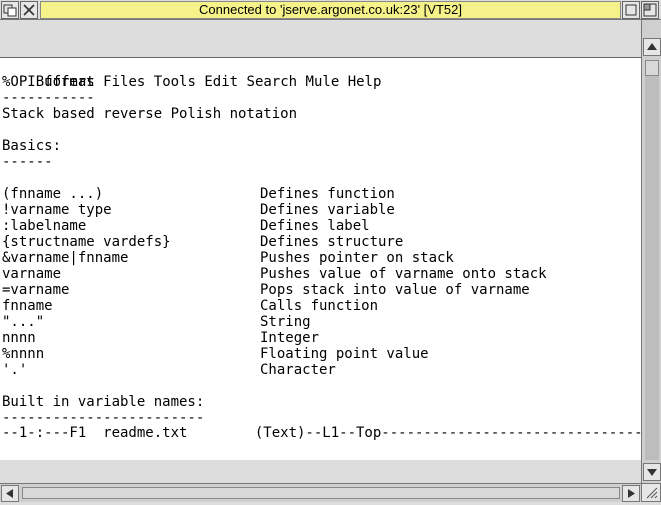 Image resolution: width=661 pixels, height=505 pixels. I want to click on toolbar-area, so click(330, 38).